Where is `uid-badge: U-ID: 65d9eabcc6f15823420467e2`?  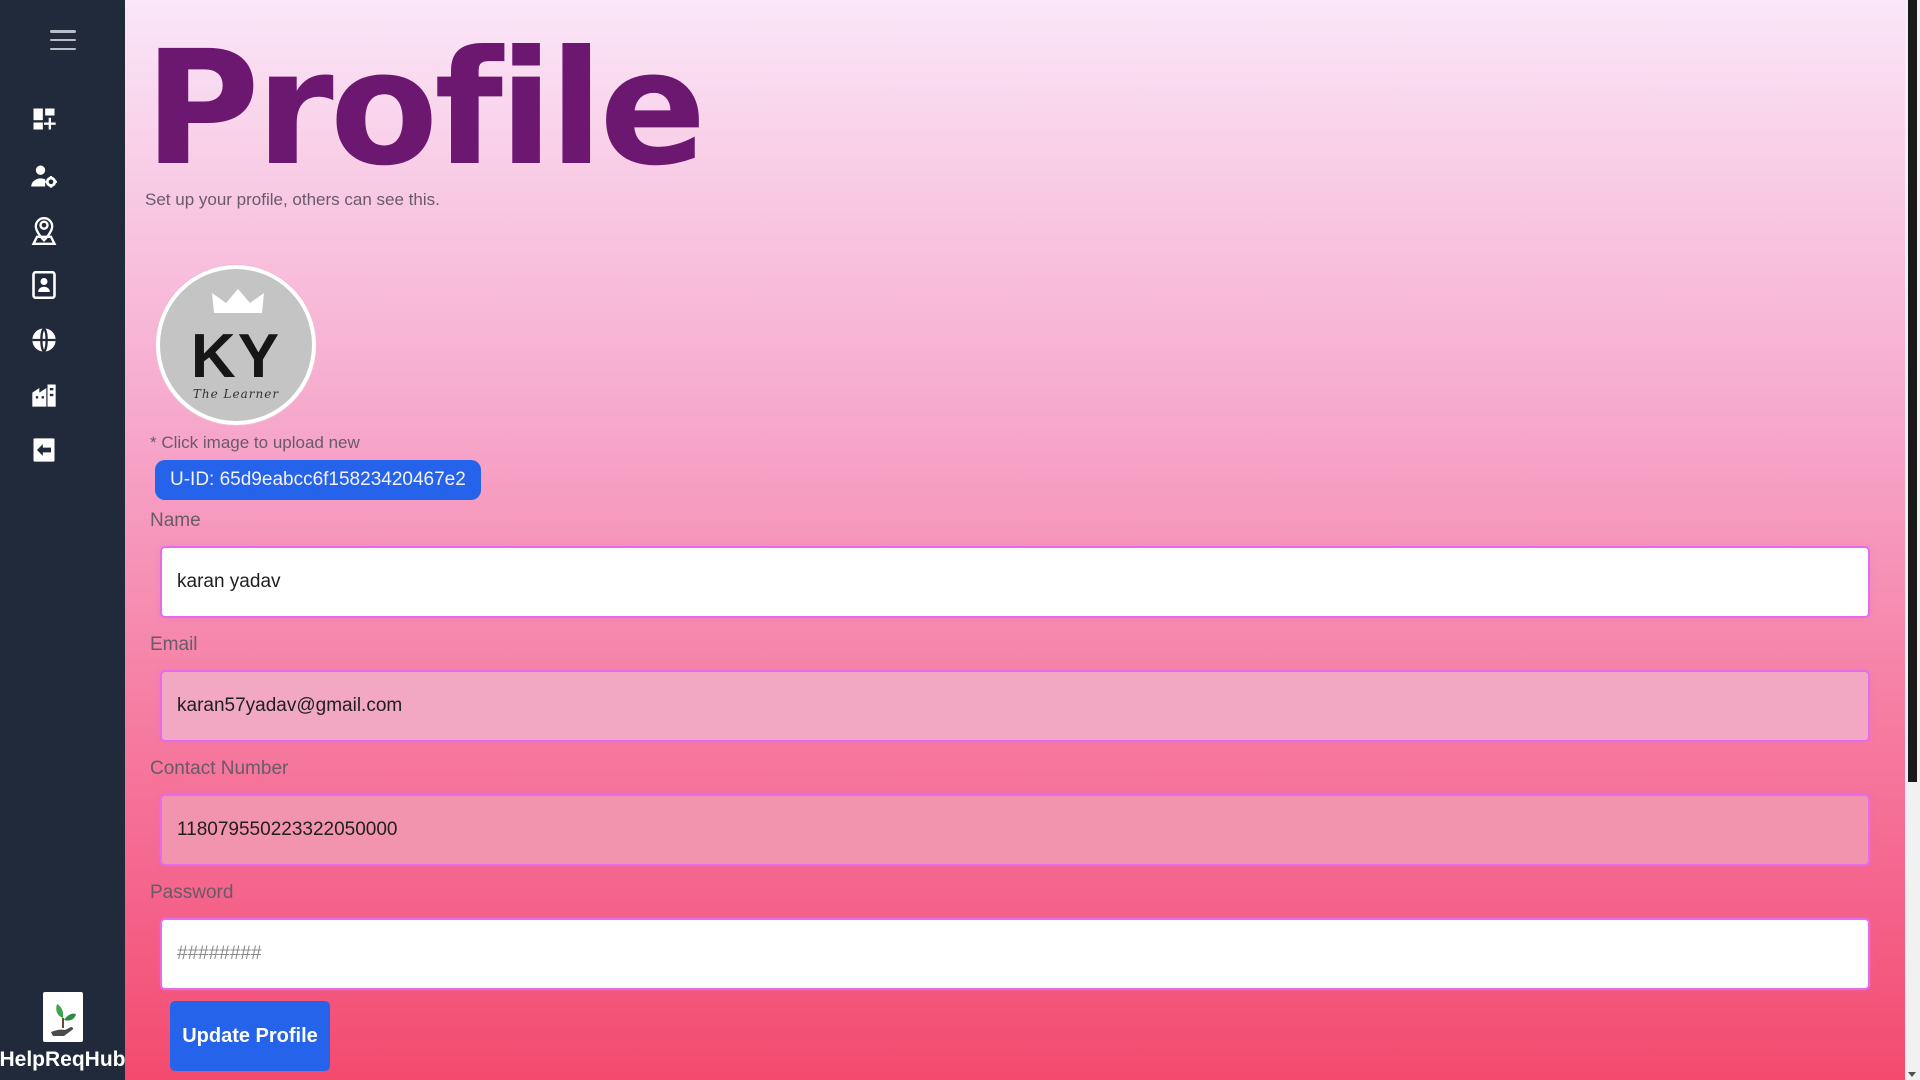
uid-badge: U-ID: 65d9eabcc6f15823420467e2 is located at coordinates (318, 480).